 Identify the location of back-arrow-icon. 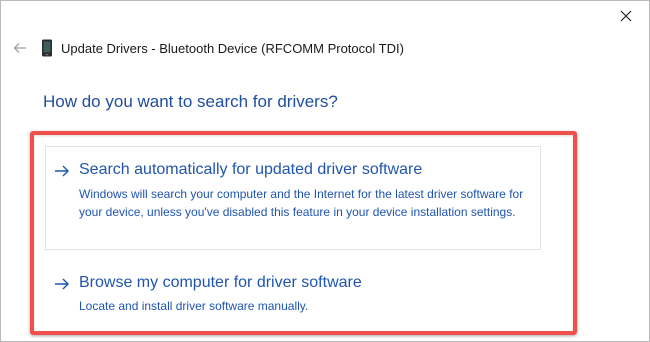
(19, 48).